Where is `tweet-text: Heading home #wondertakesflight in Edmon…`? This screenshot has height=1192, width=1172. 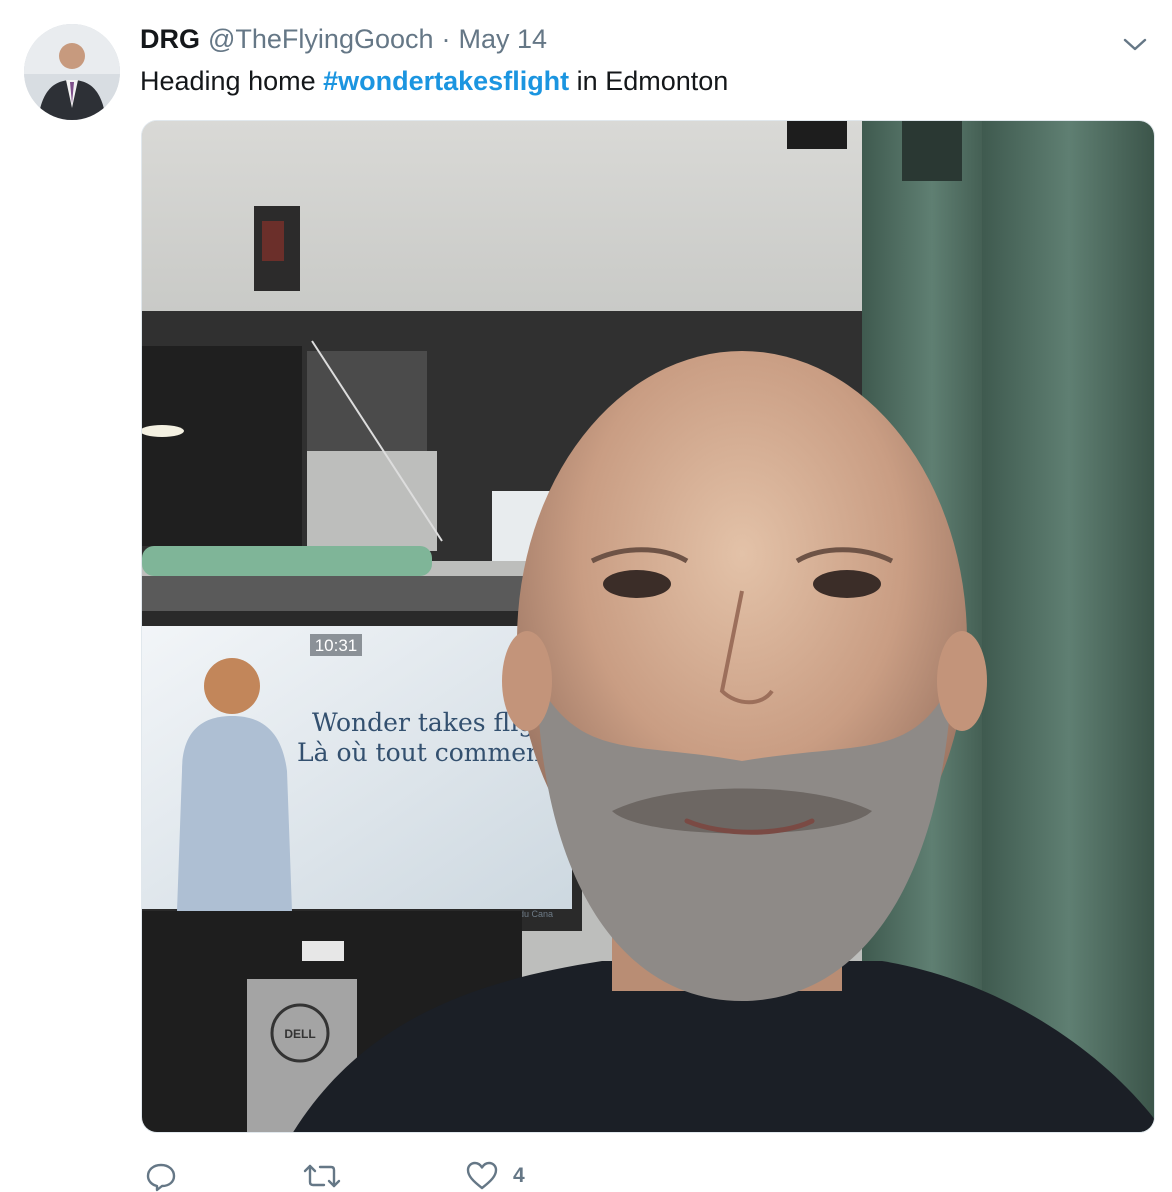 tweet-text: Heading home #wondertakesflight in Edmon… is located at coordinates (434, 81).